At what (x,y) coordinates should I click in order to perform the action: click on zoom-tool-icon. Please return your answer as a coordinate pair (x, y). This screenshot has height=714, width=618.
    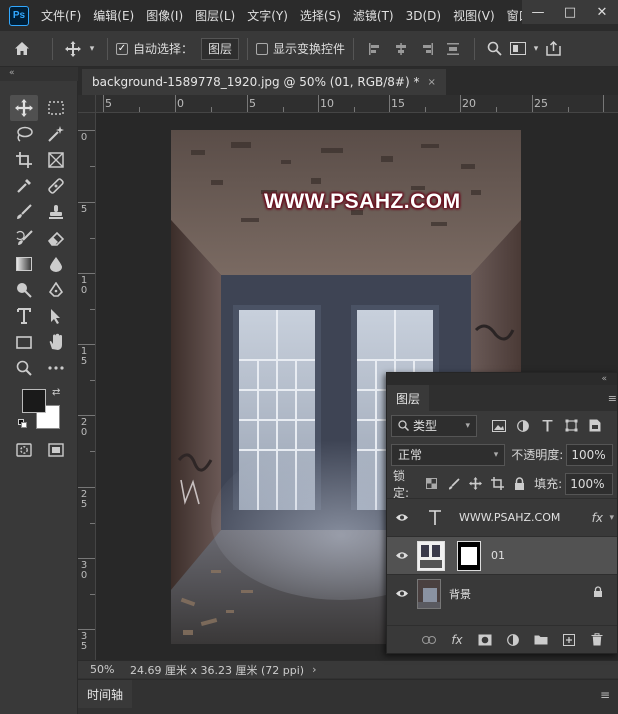
    Looking at the image, I should click on (24, 368).